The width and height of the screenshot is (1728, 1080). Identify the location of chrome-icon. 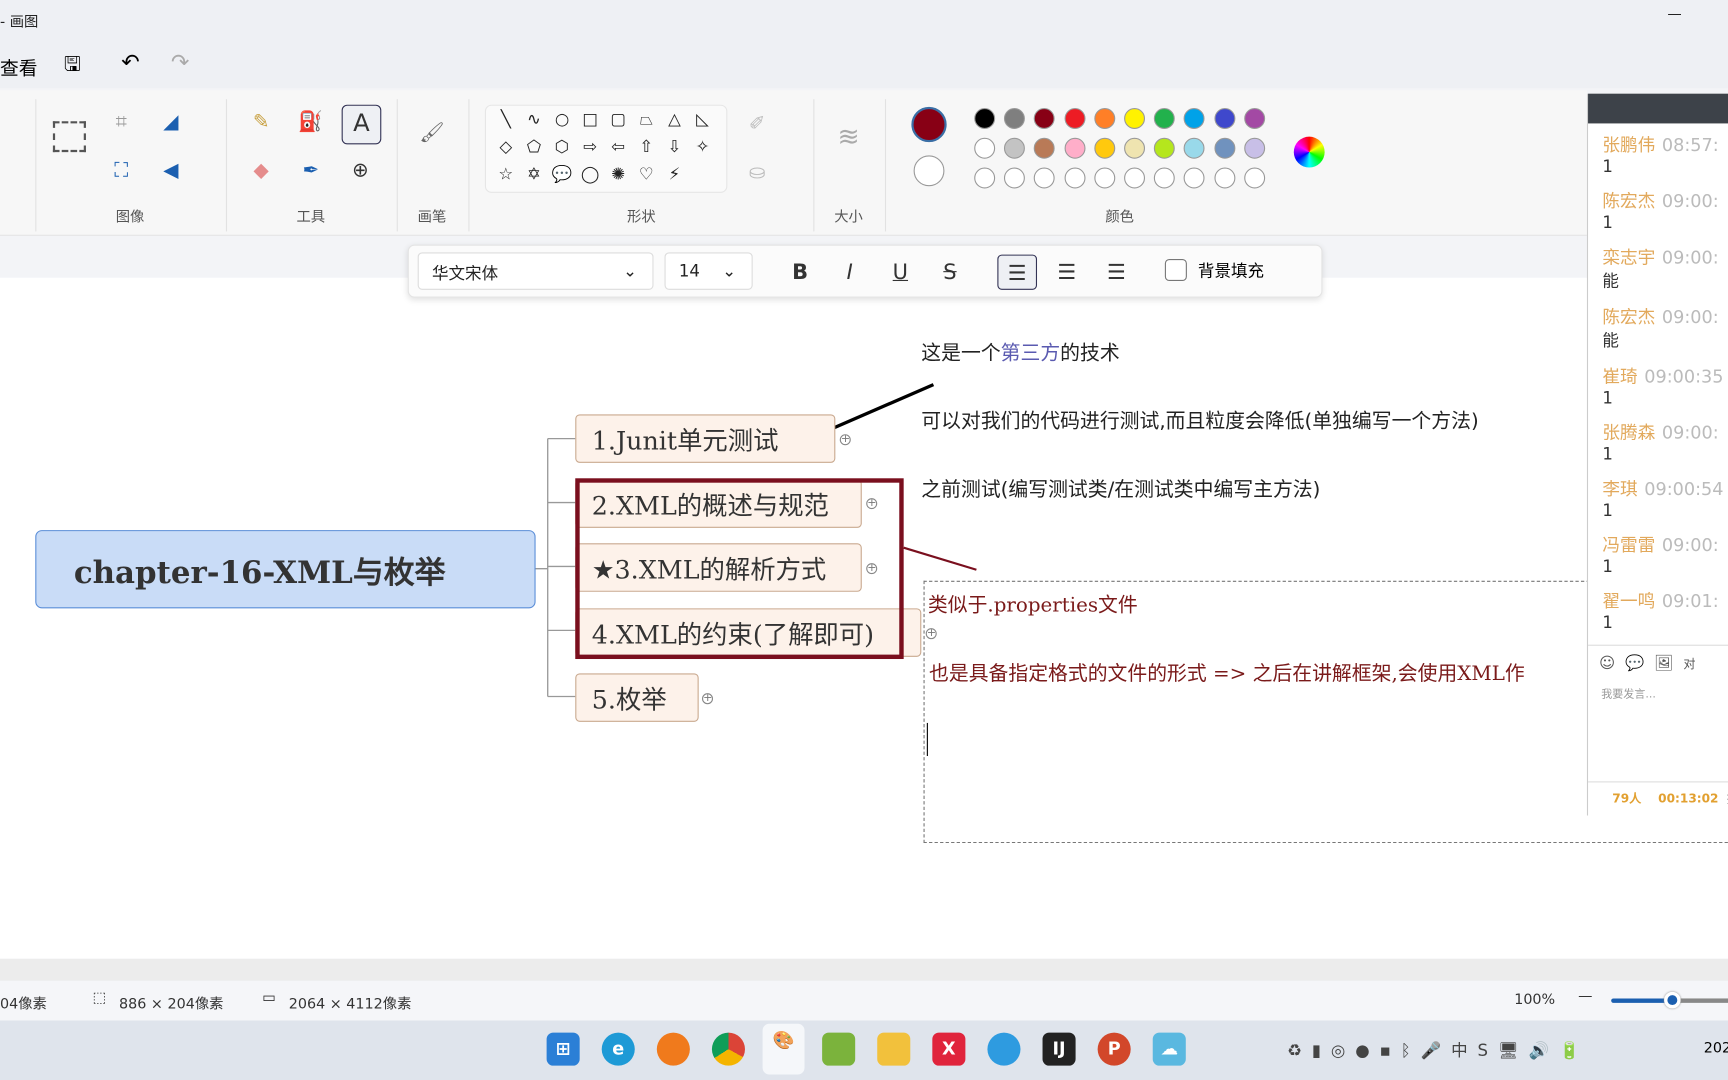
(728, 1049).